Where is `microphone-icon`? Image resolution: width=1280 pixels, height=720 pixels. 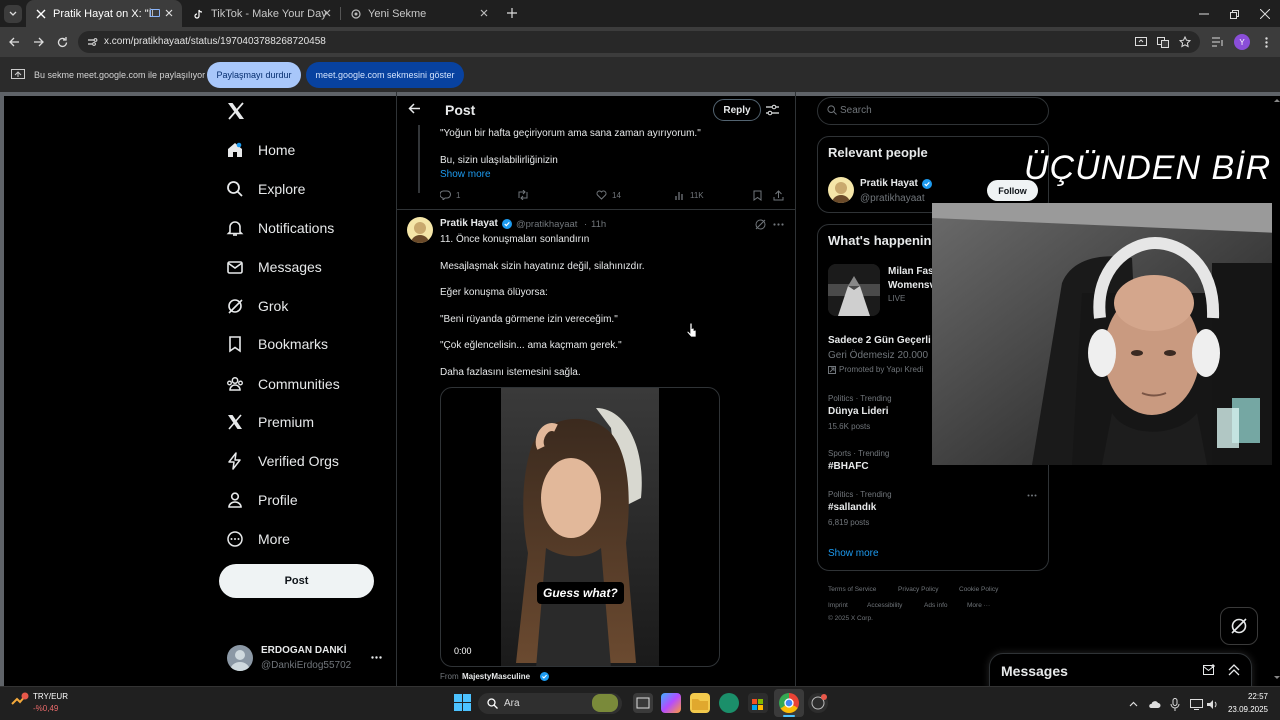
microphone-icon is located at coordinates (1175, 704).